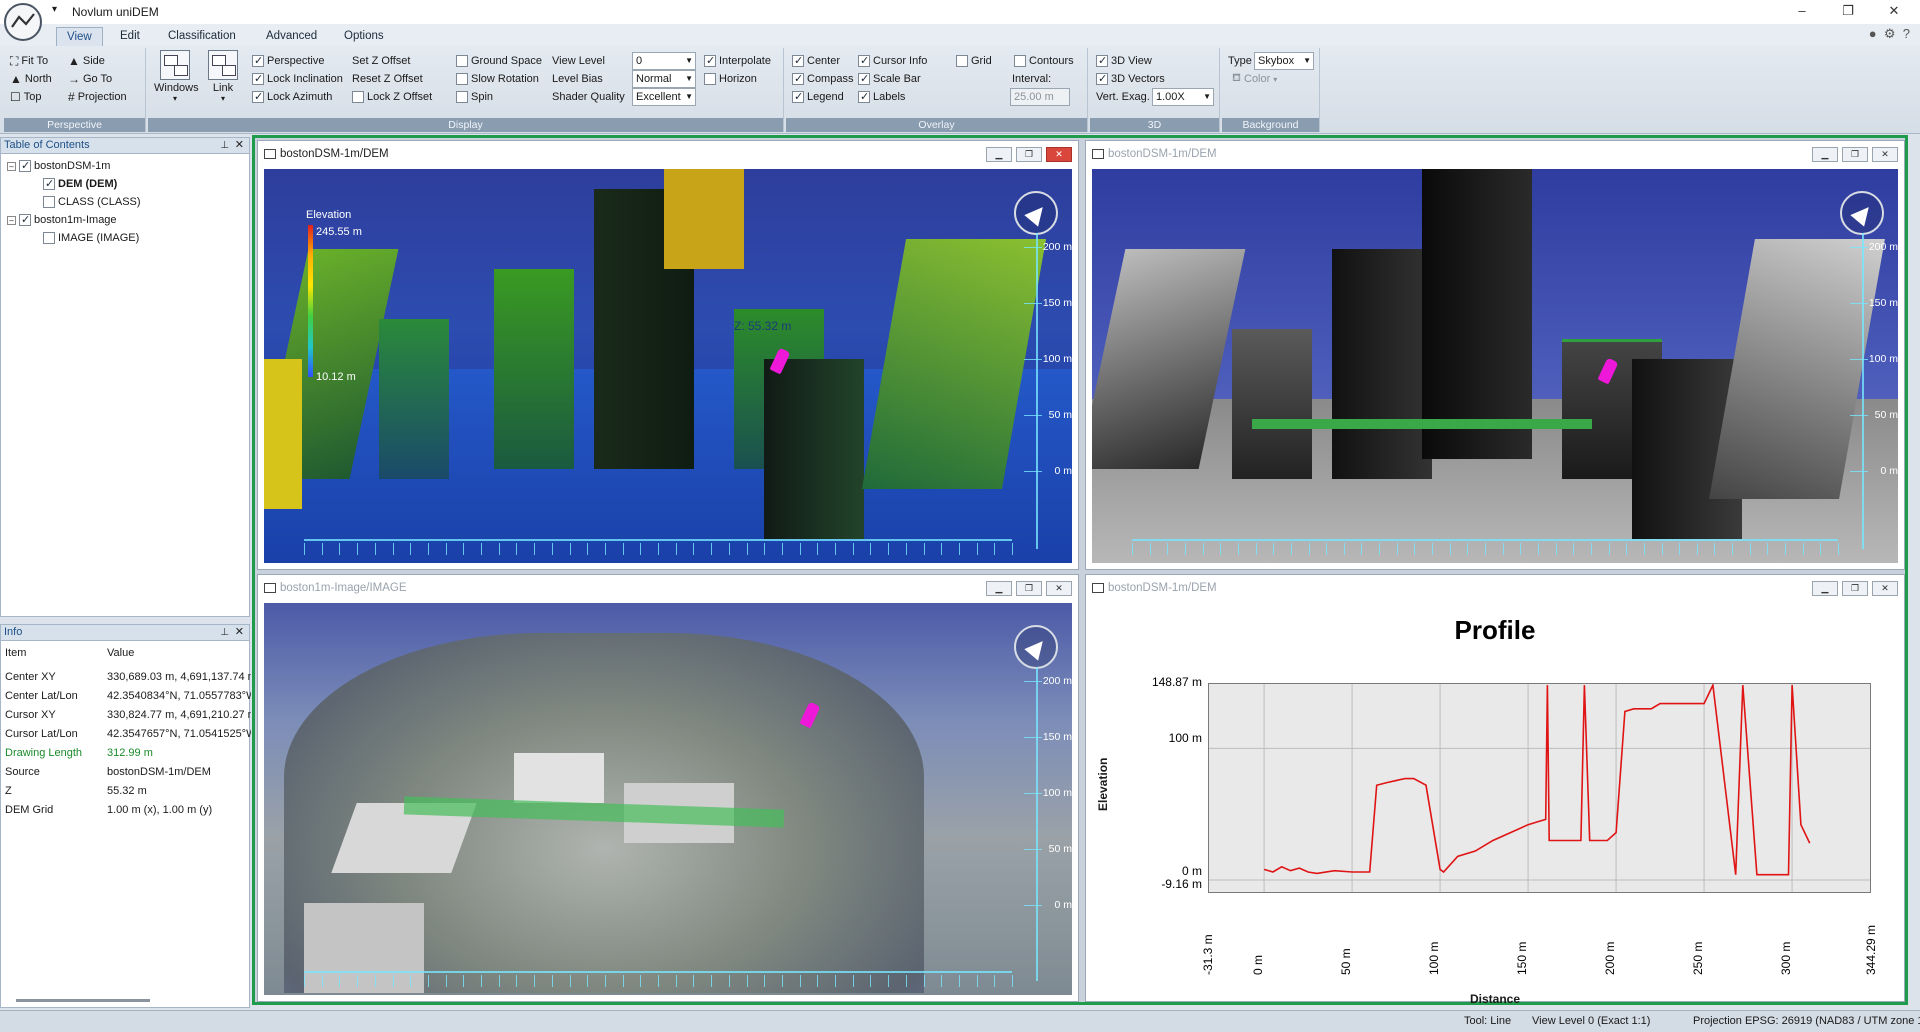 This screenshot has height=1032, width=1920. Describe the element at coordinates (176, 76) in the screenshot. I see `windows-button: Windows ▾` at that location.